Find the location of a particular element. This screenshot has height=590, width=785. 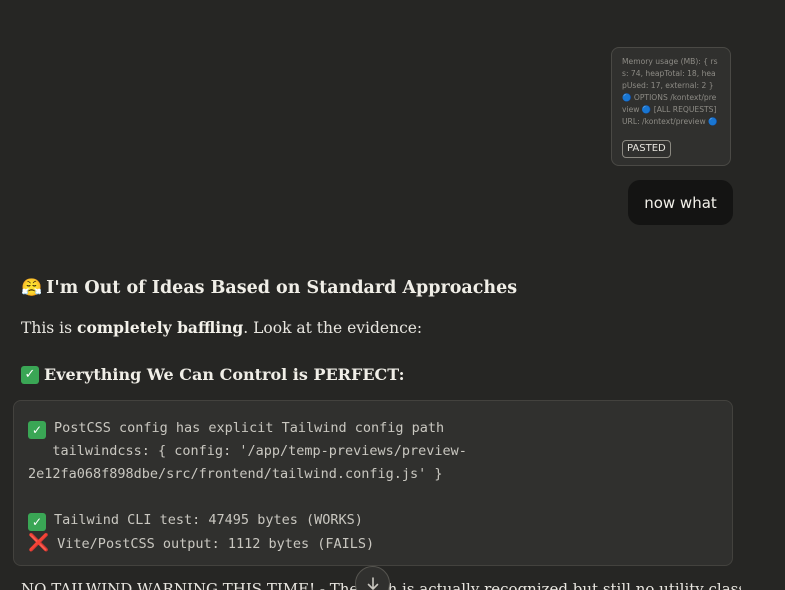

frustrated-face-icon: 😤 is located at coordinates (32, 288).